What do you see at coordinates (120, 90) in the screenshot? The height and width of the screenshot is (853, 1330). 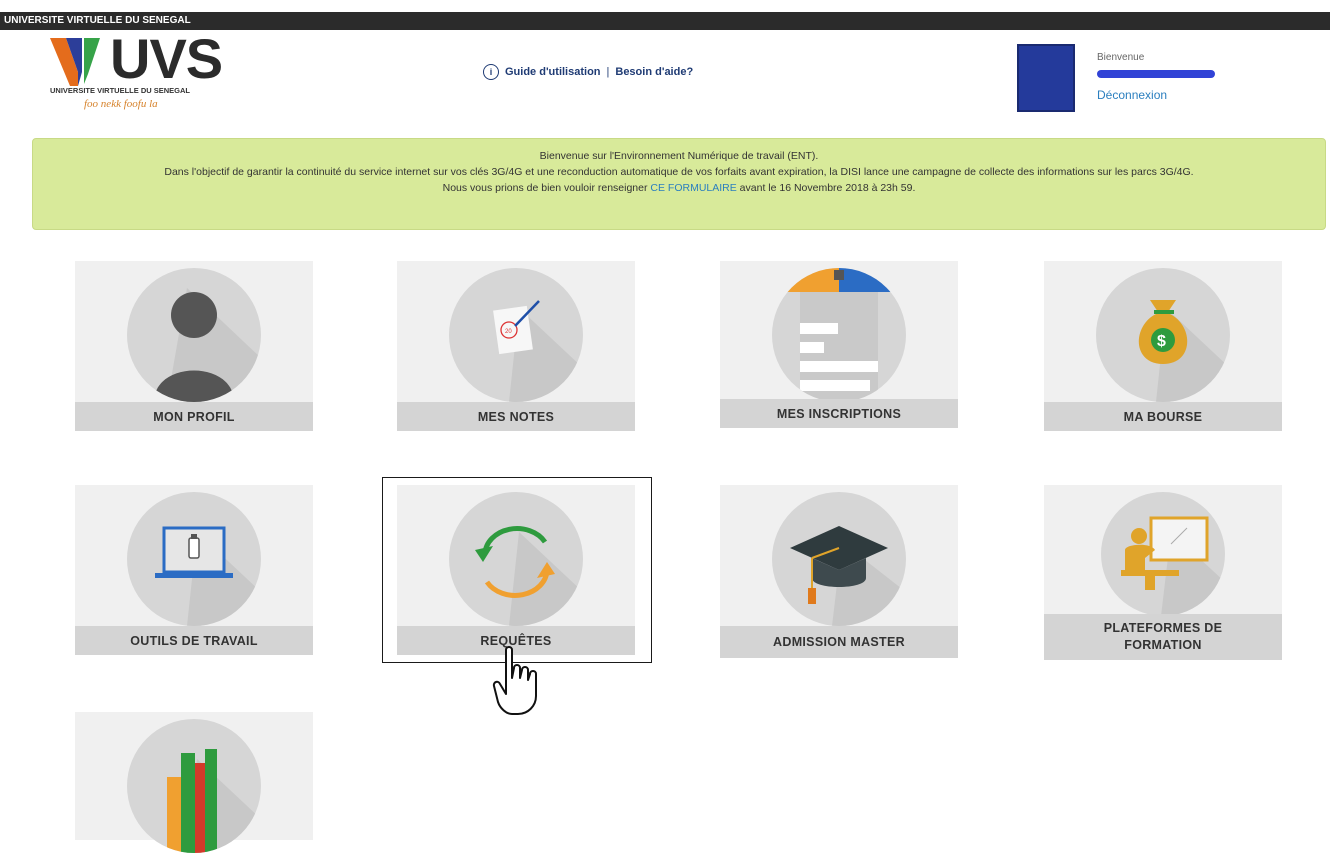 I see `logo-subtitle: UNIVERSITE VIRTUELLE DU SENEGAL` at bounding box center [120, 90].